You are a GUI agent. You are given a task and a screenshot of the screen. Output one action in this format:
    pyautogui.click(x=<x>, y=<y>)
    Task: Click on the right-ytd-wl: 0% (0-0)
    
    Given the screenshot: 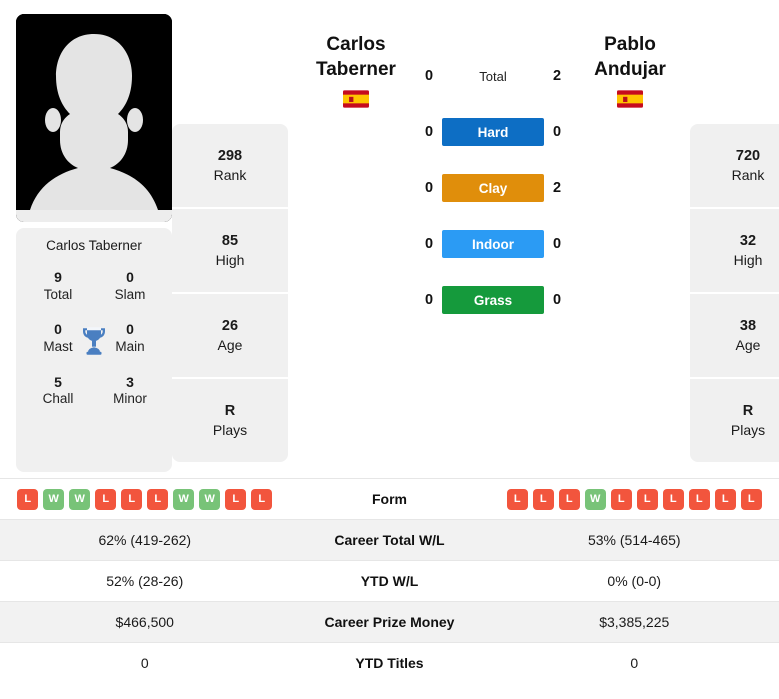 What is the action you would take?
    pyautogui.click(x=634, y=581)
    